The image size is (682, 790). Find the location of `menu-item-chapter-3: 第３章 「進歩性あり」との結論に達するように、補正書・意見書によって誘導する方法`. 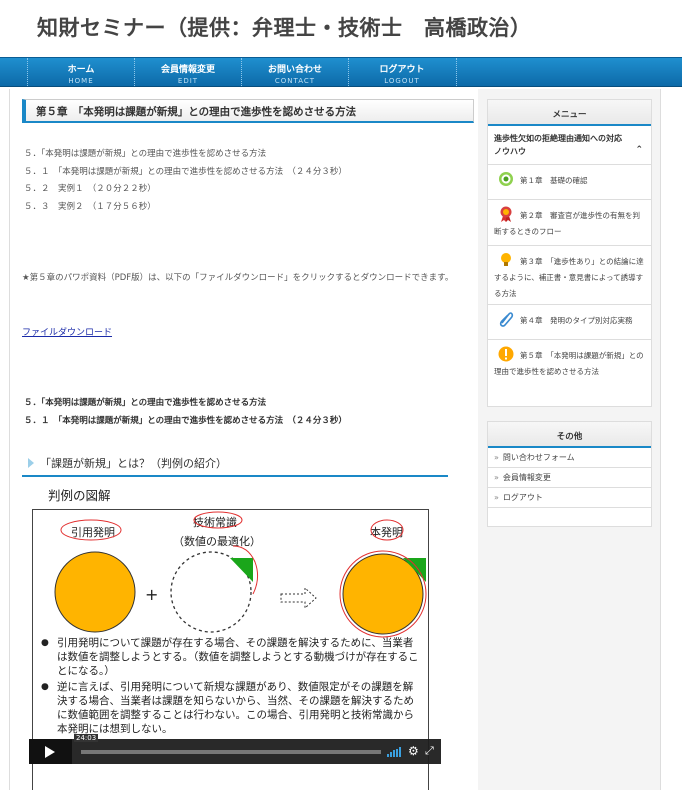

menu-item-chapter-3: 第３章 「進歩性あり」との結論に達するように、補正書・意見書によって誘導する方法 is located at coordinates (569, 275).